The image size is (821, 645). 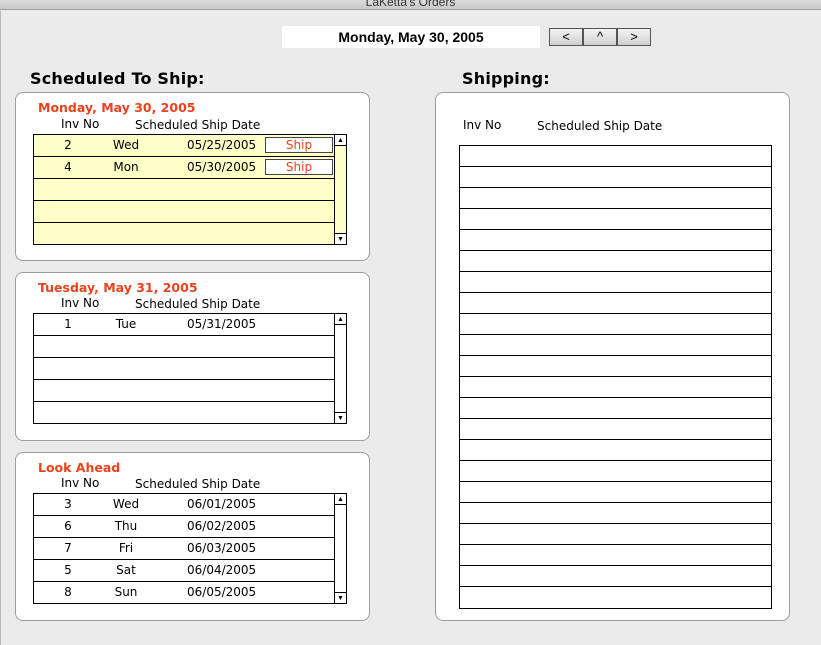 What do you see at coordinates (126, 548) in the screenshot?
I see `day: Fri` at bounding box center [126, 548].